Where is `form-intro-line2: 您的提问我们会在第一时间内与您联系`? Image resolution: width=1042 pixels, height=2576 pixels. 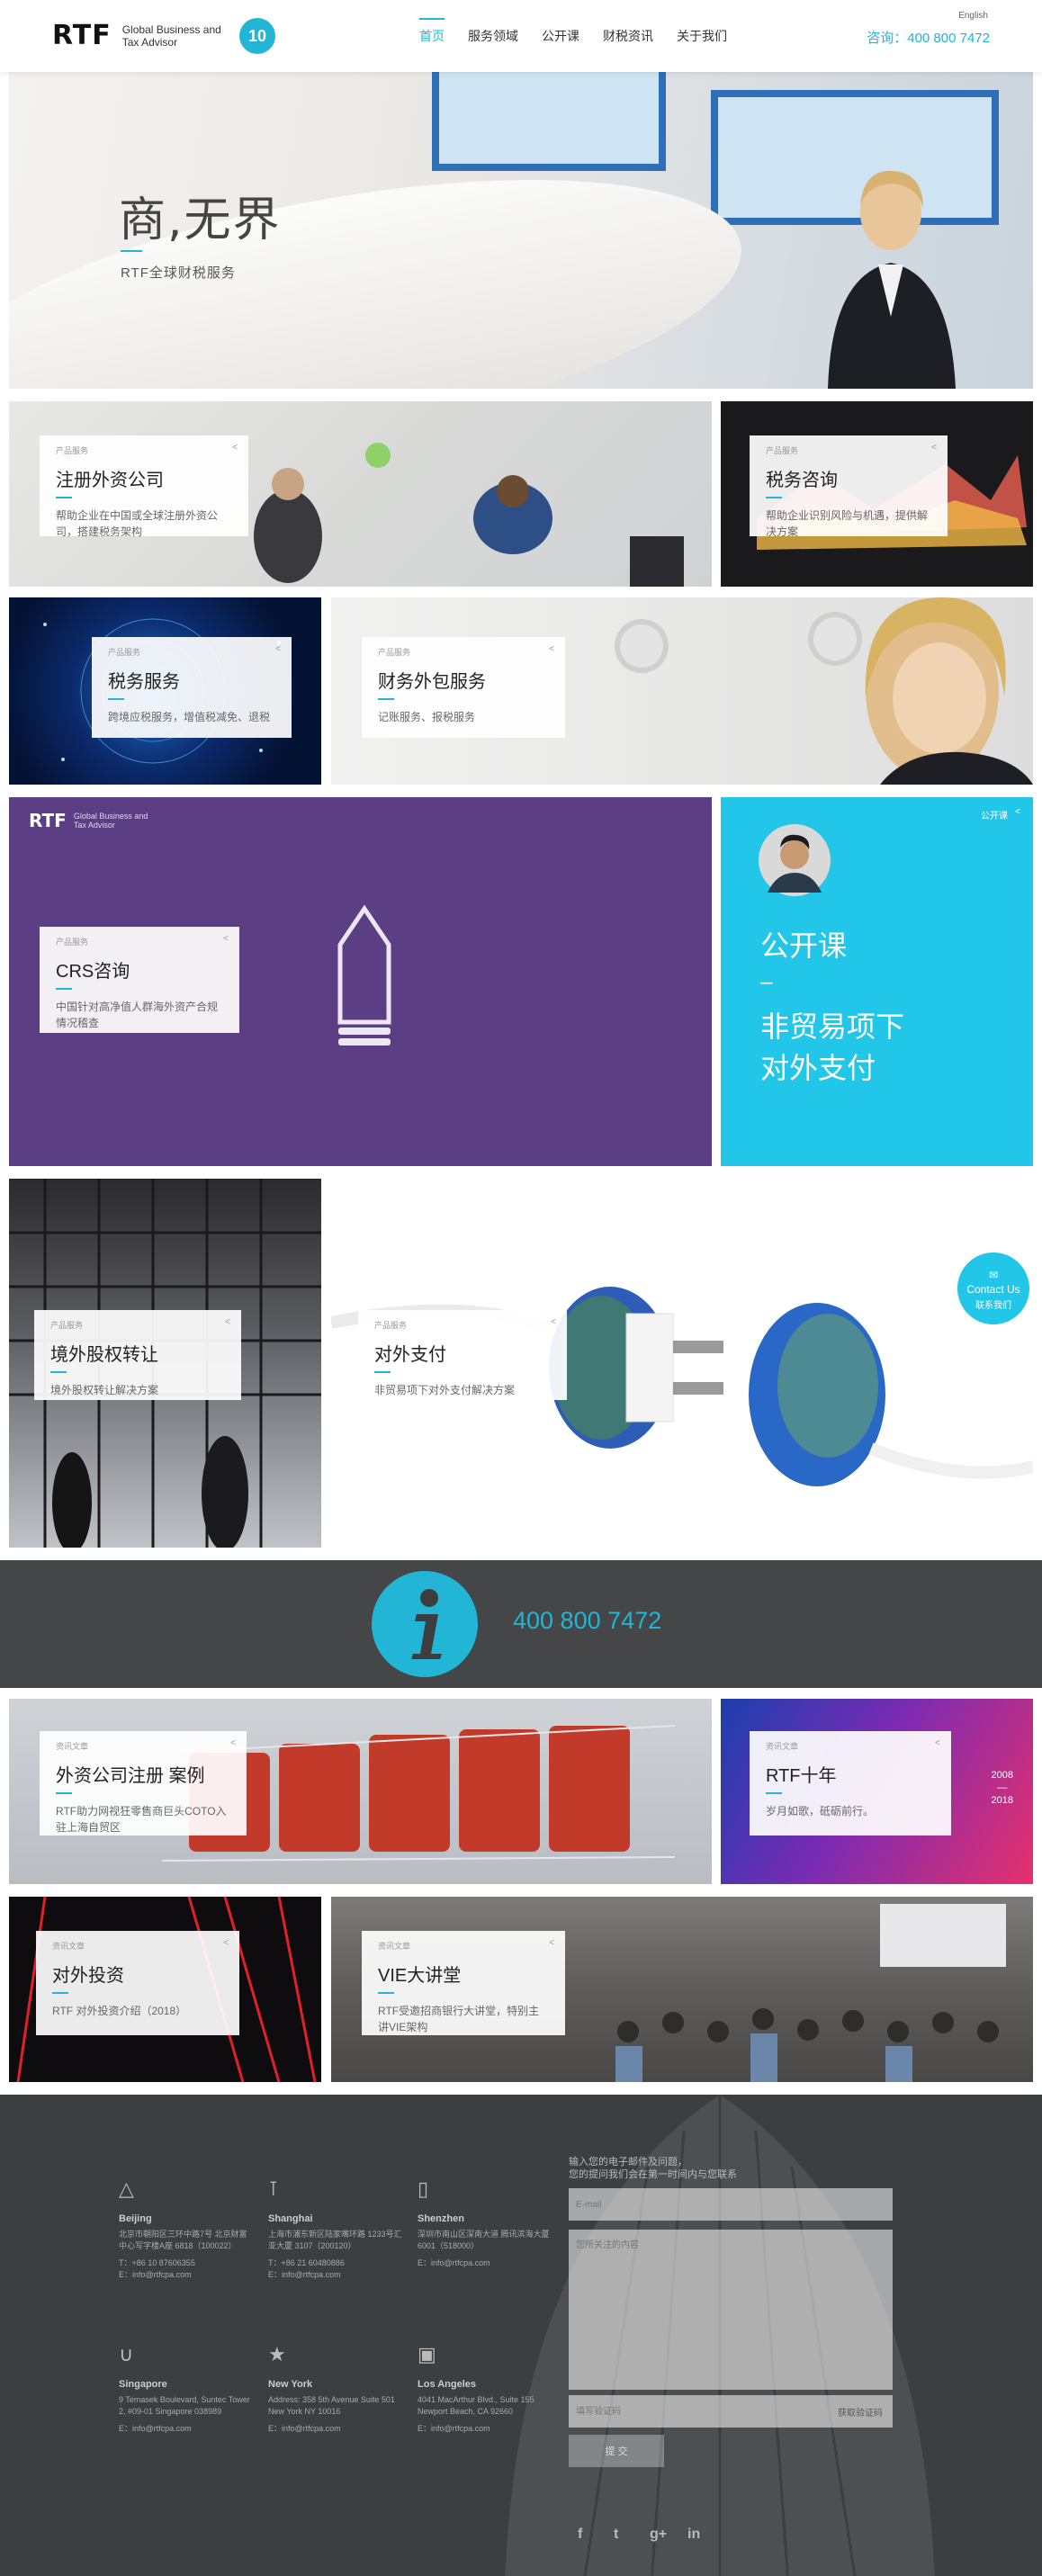
form-intro-line2: 您的提问我们会在第一时间内与您联系 is located at coordinates (653, 2175).